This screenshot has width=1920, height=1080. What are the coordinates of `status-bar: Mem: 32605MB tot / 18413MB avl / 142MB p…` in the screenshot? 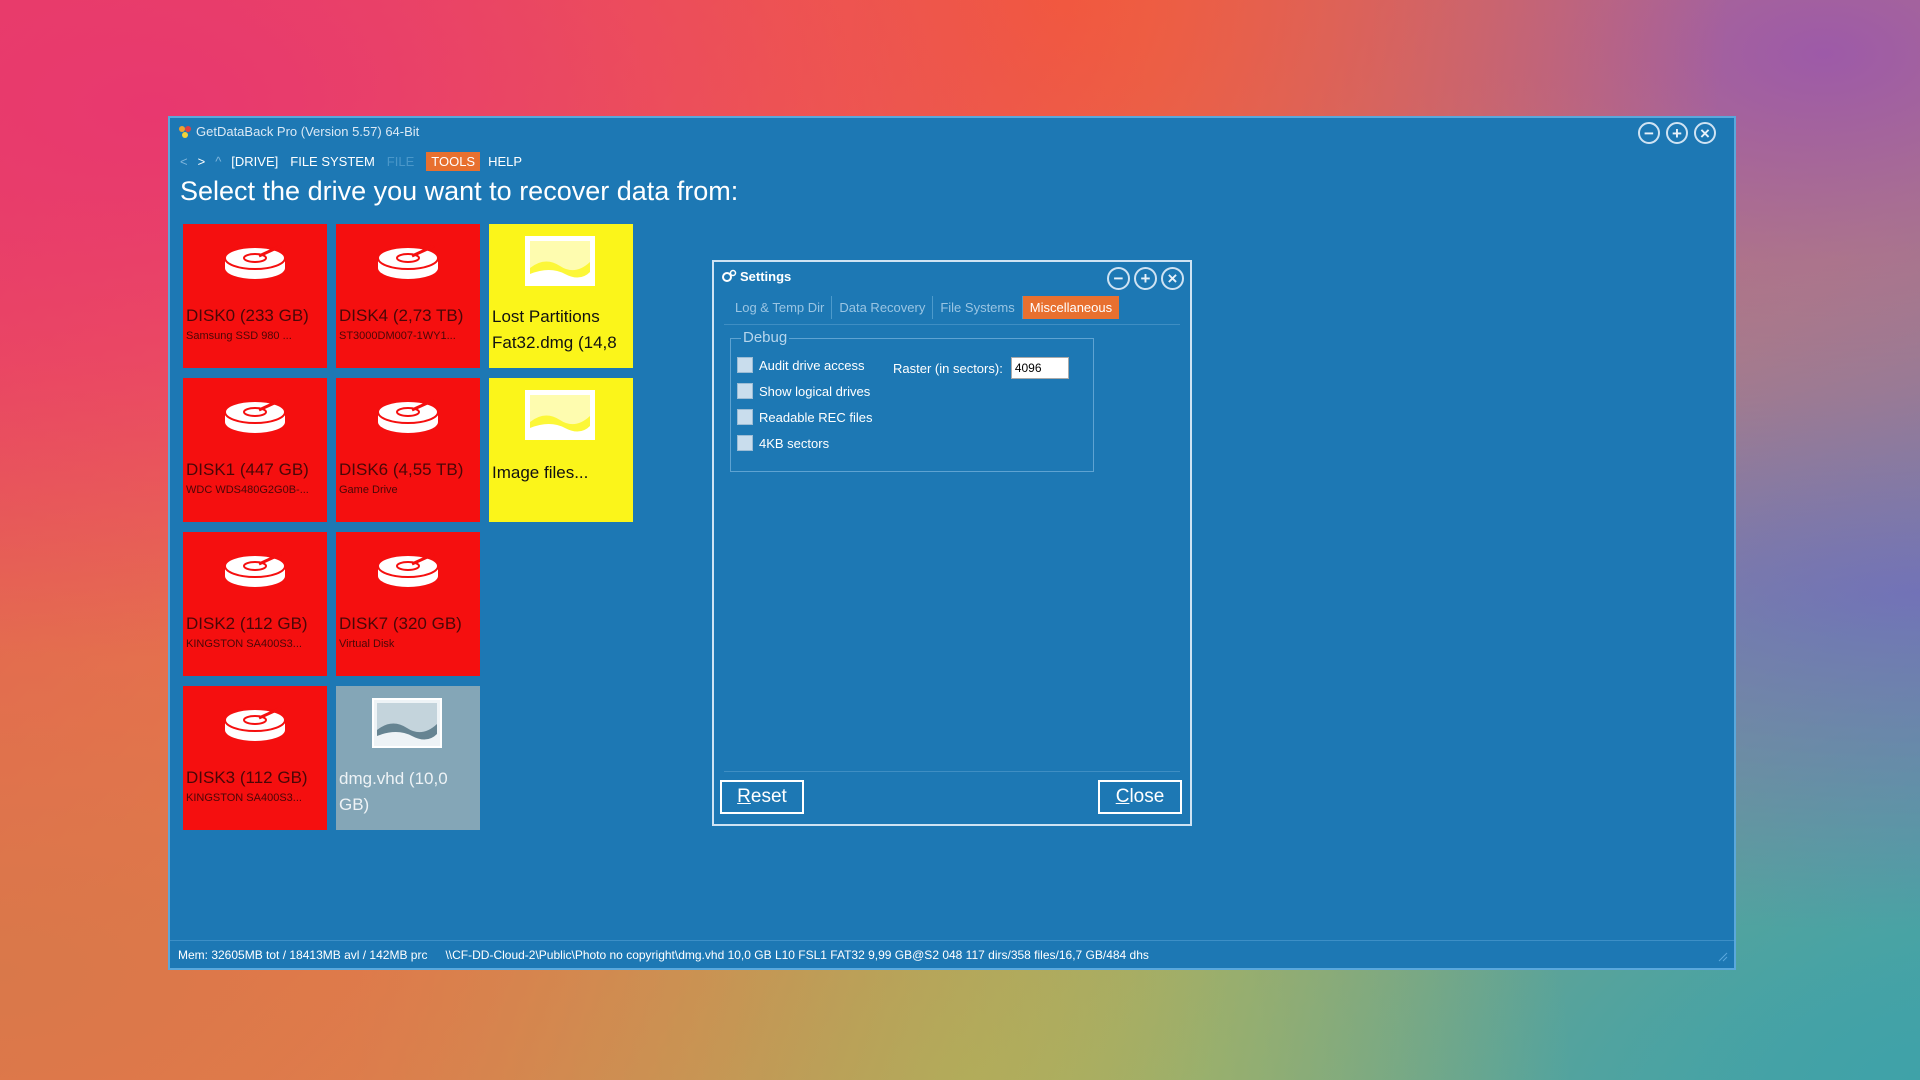 It's located at (952, 954).